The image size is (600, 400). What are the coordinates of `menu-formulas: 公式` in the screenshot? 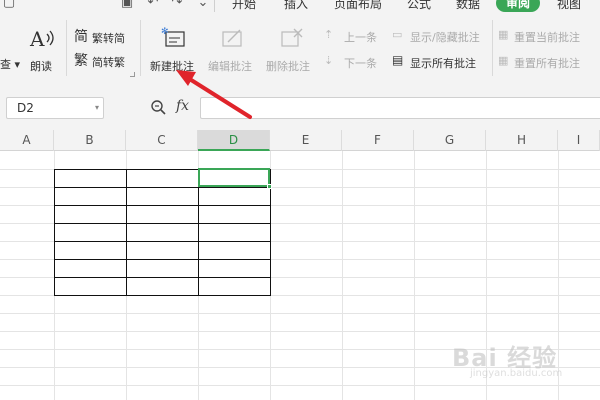 It's located at (419, 6).